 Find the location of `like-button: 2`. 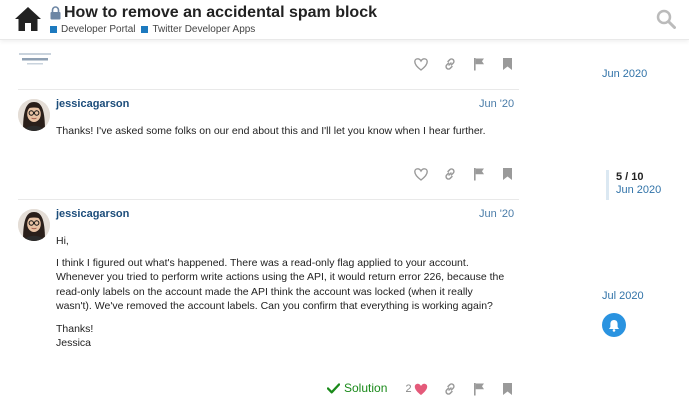

like-button: 2 is located at coordinates (416, 389).